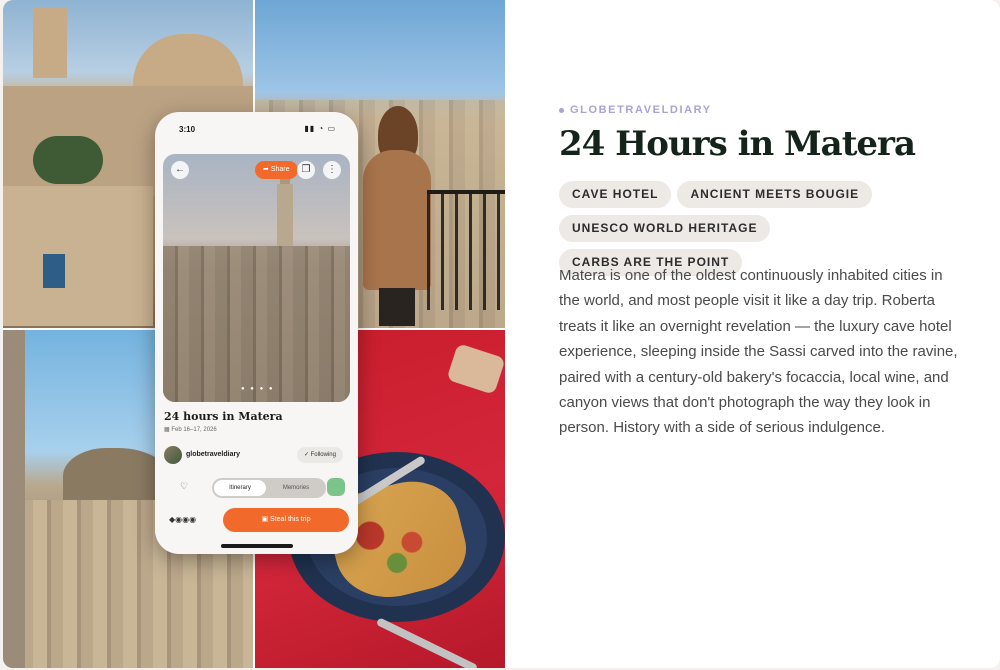 This screenshot has width=1000, height=670. Describe the element at coordinates (641, 110) in the screenshot. I see `author-name: GLOBETRAVELDIARY` at that location.